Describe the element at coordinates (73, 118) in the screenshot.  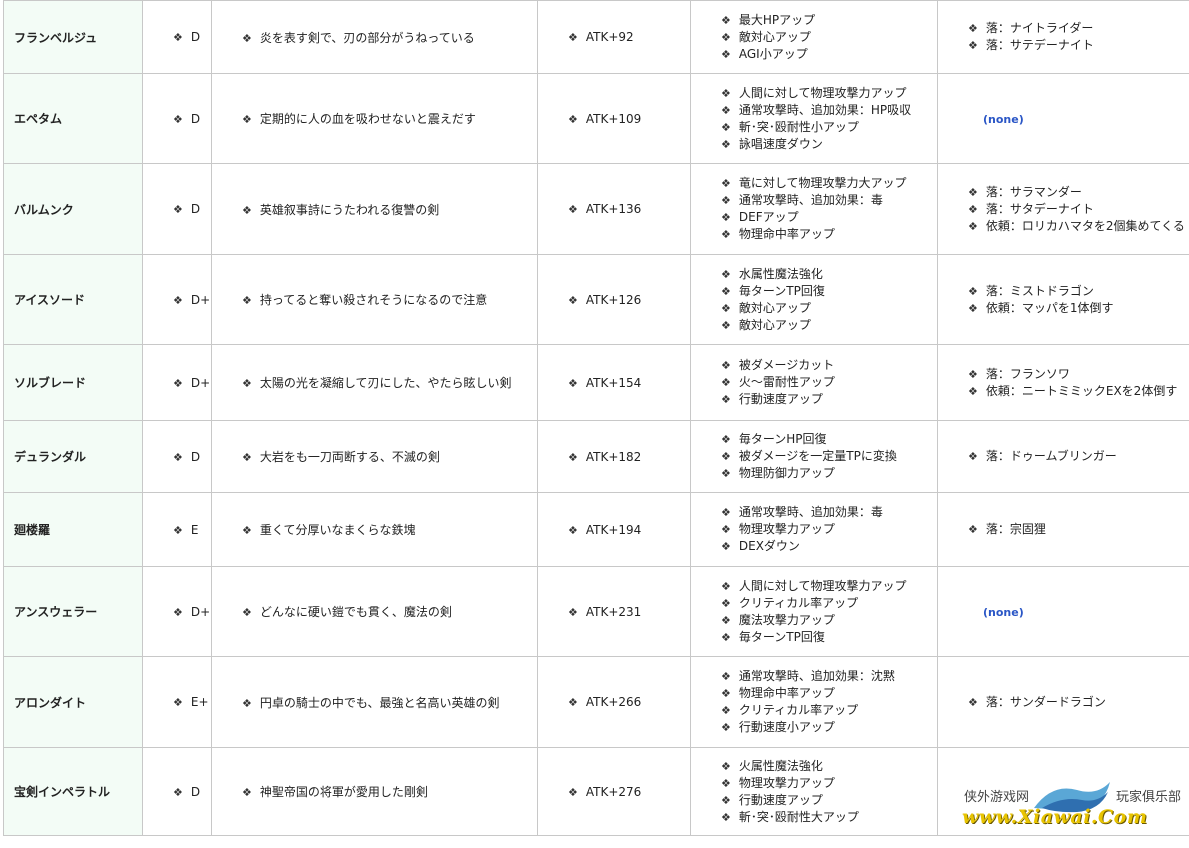
I see `weapon-name-cell: エペタム` at that location.